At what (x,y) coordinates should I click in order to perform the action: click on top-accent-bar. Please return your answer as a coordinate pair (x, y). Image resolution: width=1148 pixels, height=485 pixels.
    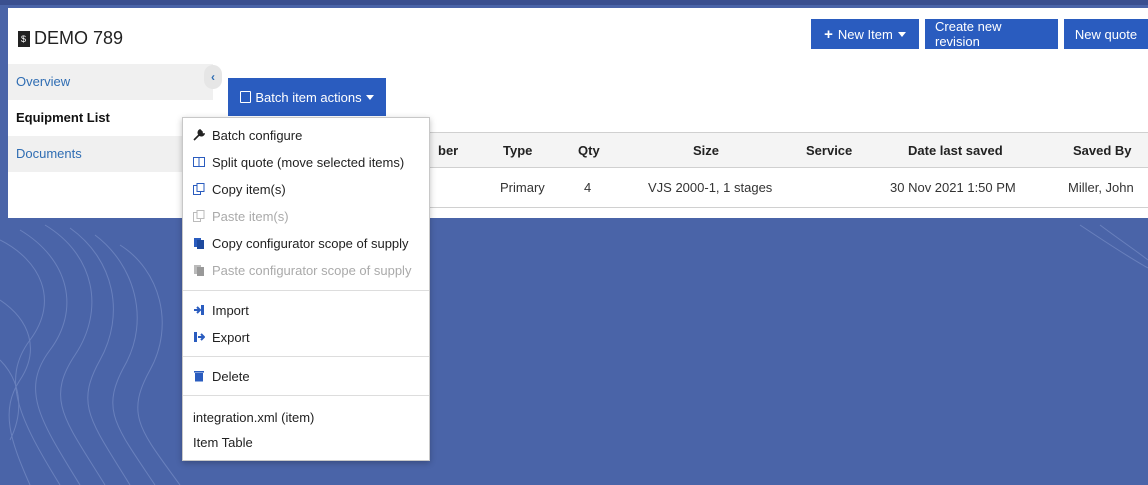
    Looking at the image, I should click on (574, 2).